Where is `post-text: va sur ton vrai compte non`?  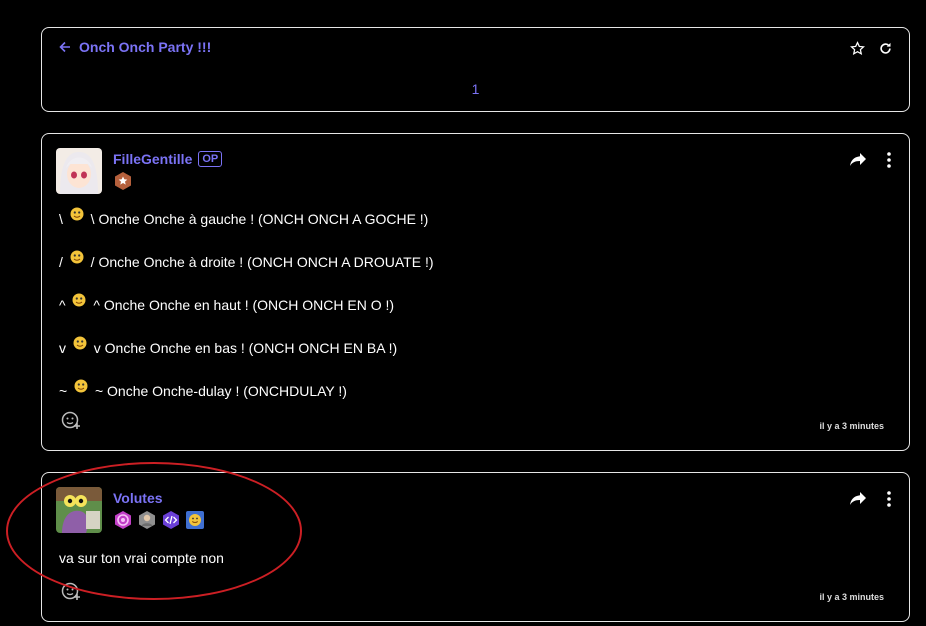
post-text: va sur ton vrai compte non is located at coordinates (141, 558).